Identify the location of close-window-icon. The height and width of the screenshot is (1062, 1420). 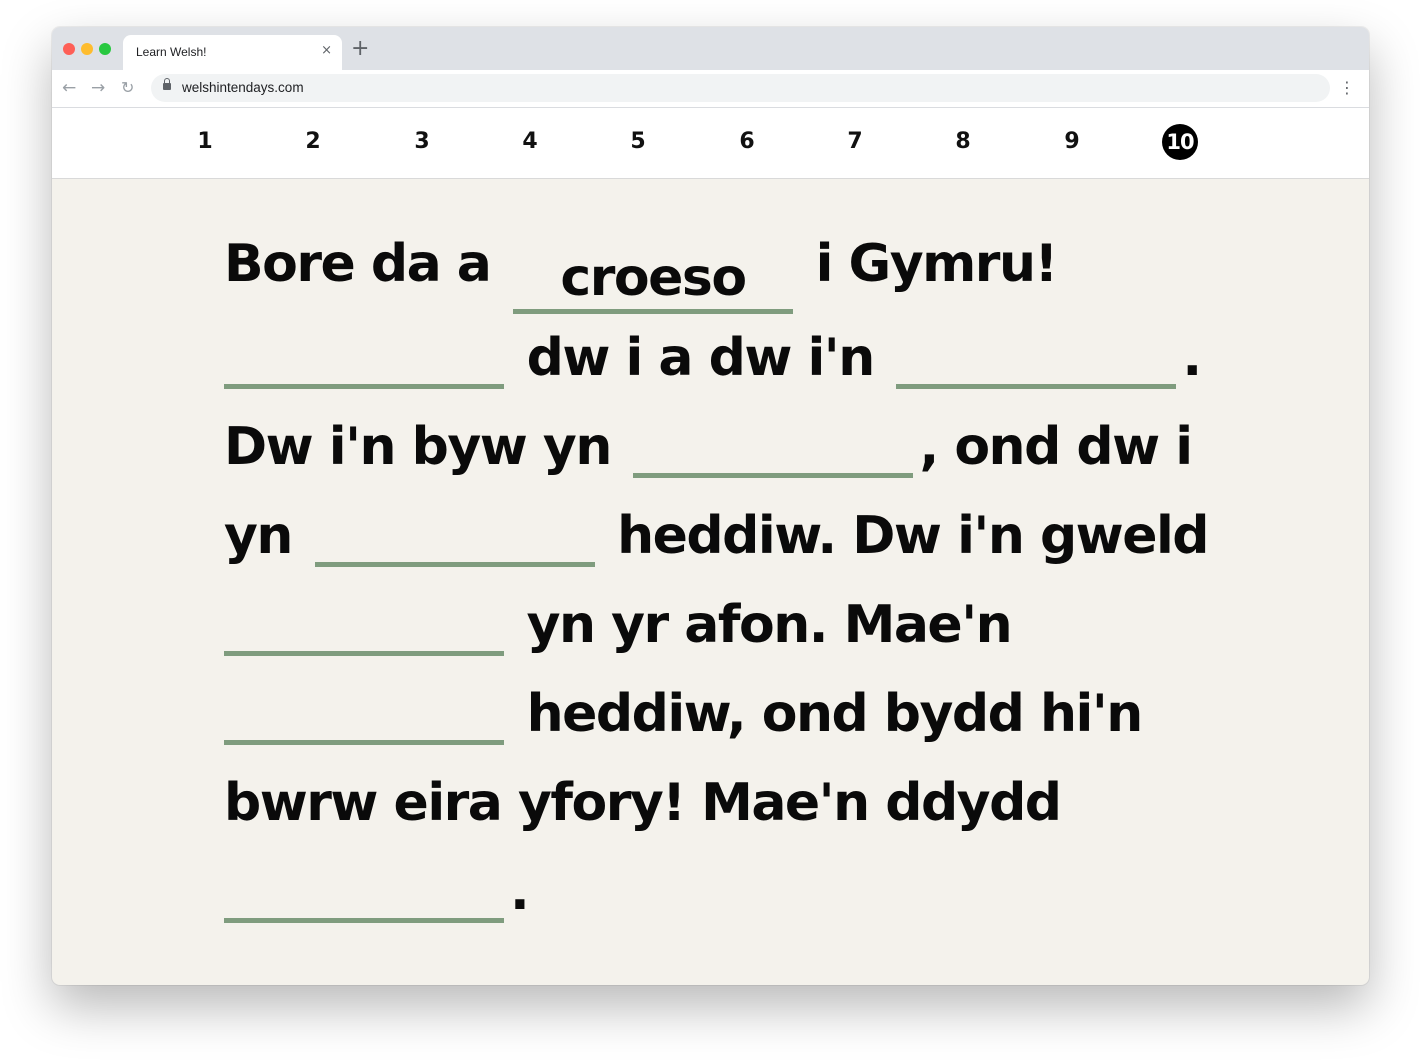
(69, 49).